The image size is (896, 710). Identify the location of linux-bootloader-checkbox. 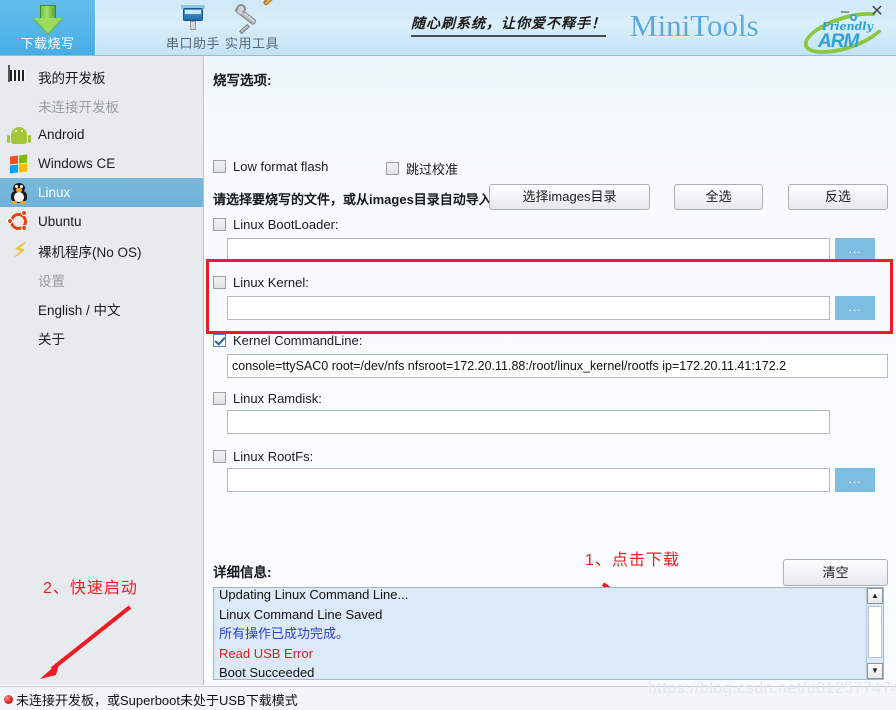
(219, 224).